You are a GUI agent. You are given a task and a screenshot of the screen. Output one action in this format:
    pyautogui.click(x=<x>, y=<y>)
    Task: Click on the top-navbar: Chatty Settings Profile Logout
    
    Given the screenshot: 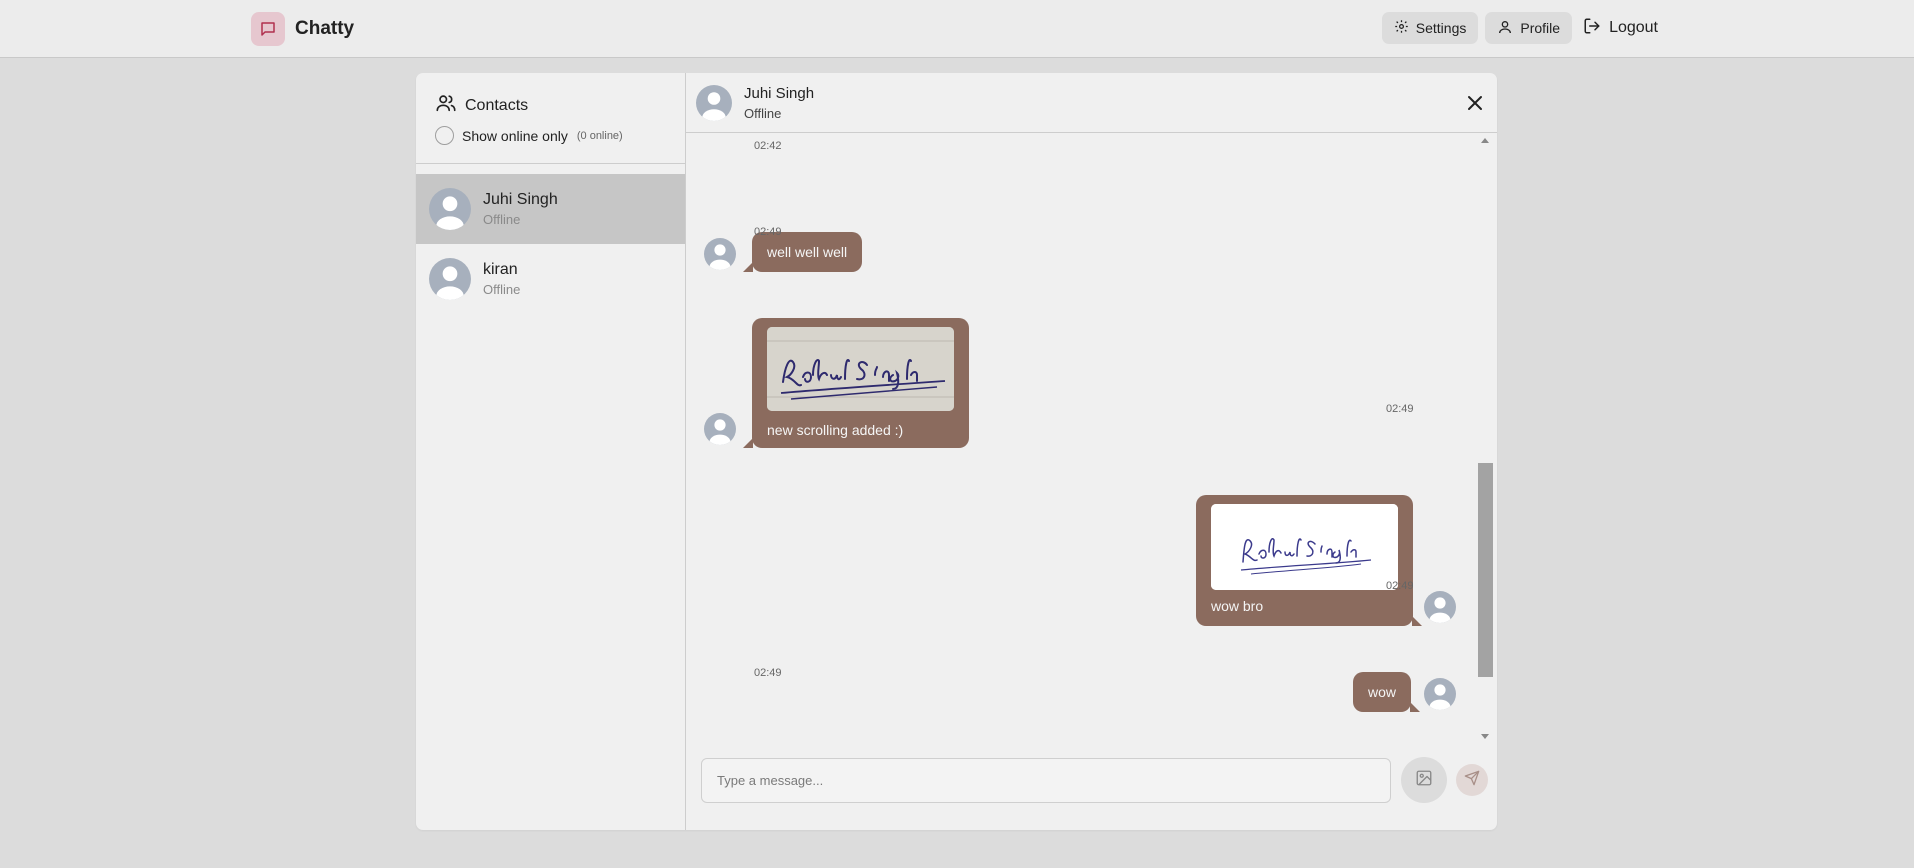 What is the action you would take?
    pyautogui.click(x=957, y=29)
    